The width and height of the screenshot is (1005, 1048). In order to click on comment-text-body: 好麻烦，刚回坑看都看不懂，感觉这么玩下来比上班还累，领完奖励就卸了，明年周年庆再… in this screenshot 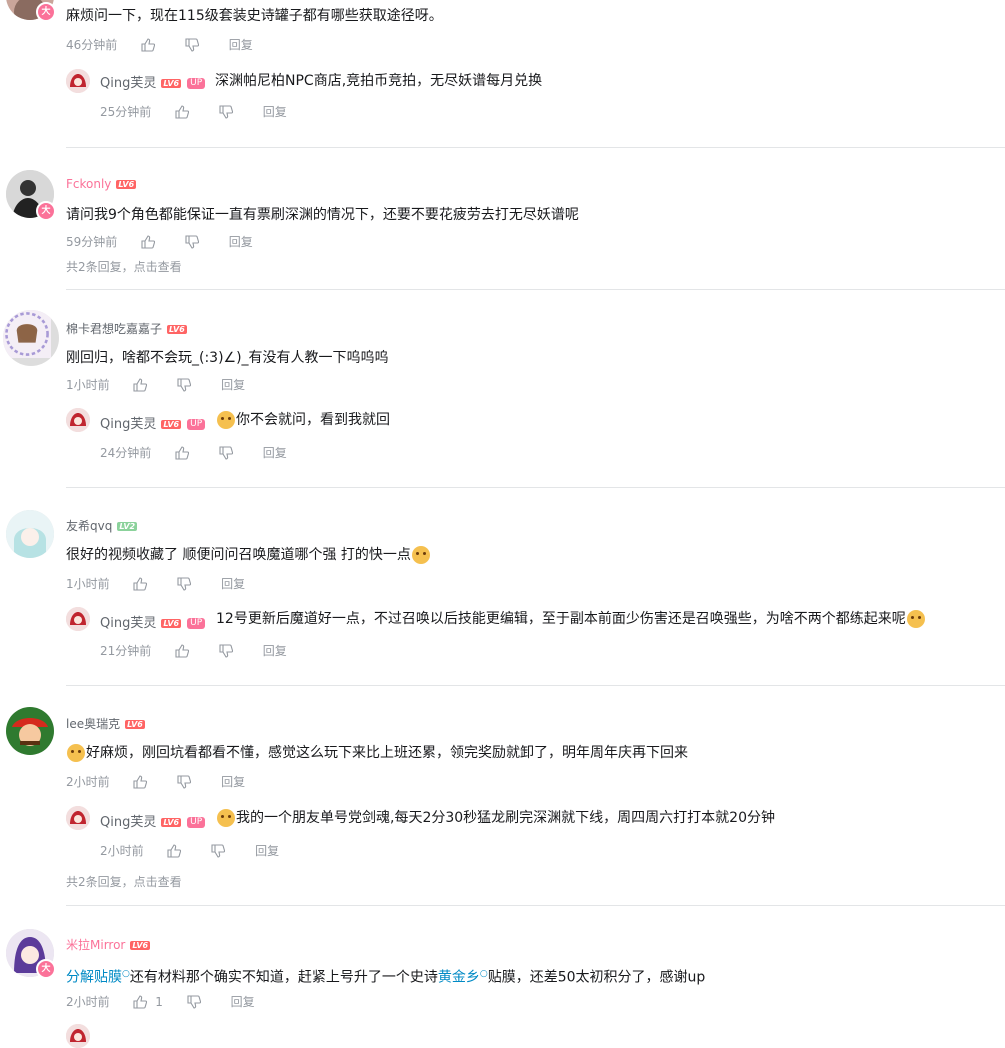, I will do `click(387, 753)`.